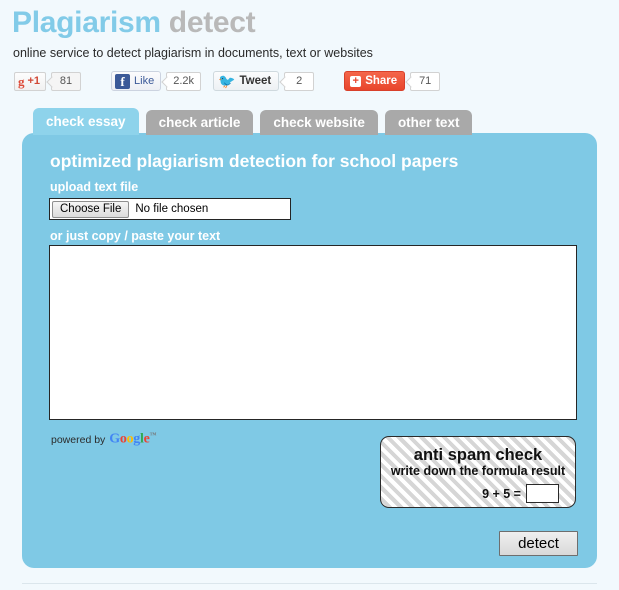  What do you see at coordinates (255, 81) in the screenshot?
I see `twitter-tweet-label: Tweet` at bounding box center [255, 81].